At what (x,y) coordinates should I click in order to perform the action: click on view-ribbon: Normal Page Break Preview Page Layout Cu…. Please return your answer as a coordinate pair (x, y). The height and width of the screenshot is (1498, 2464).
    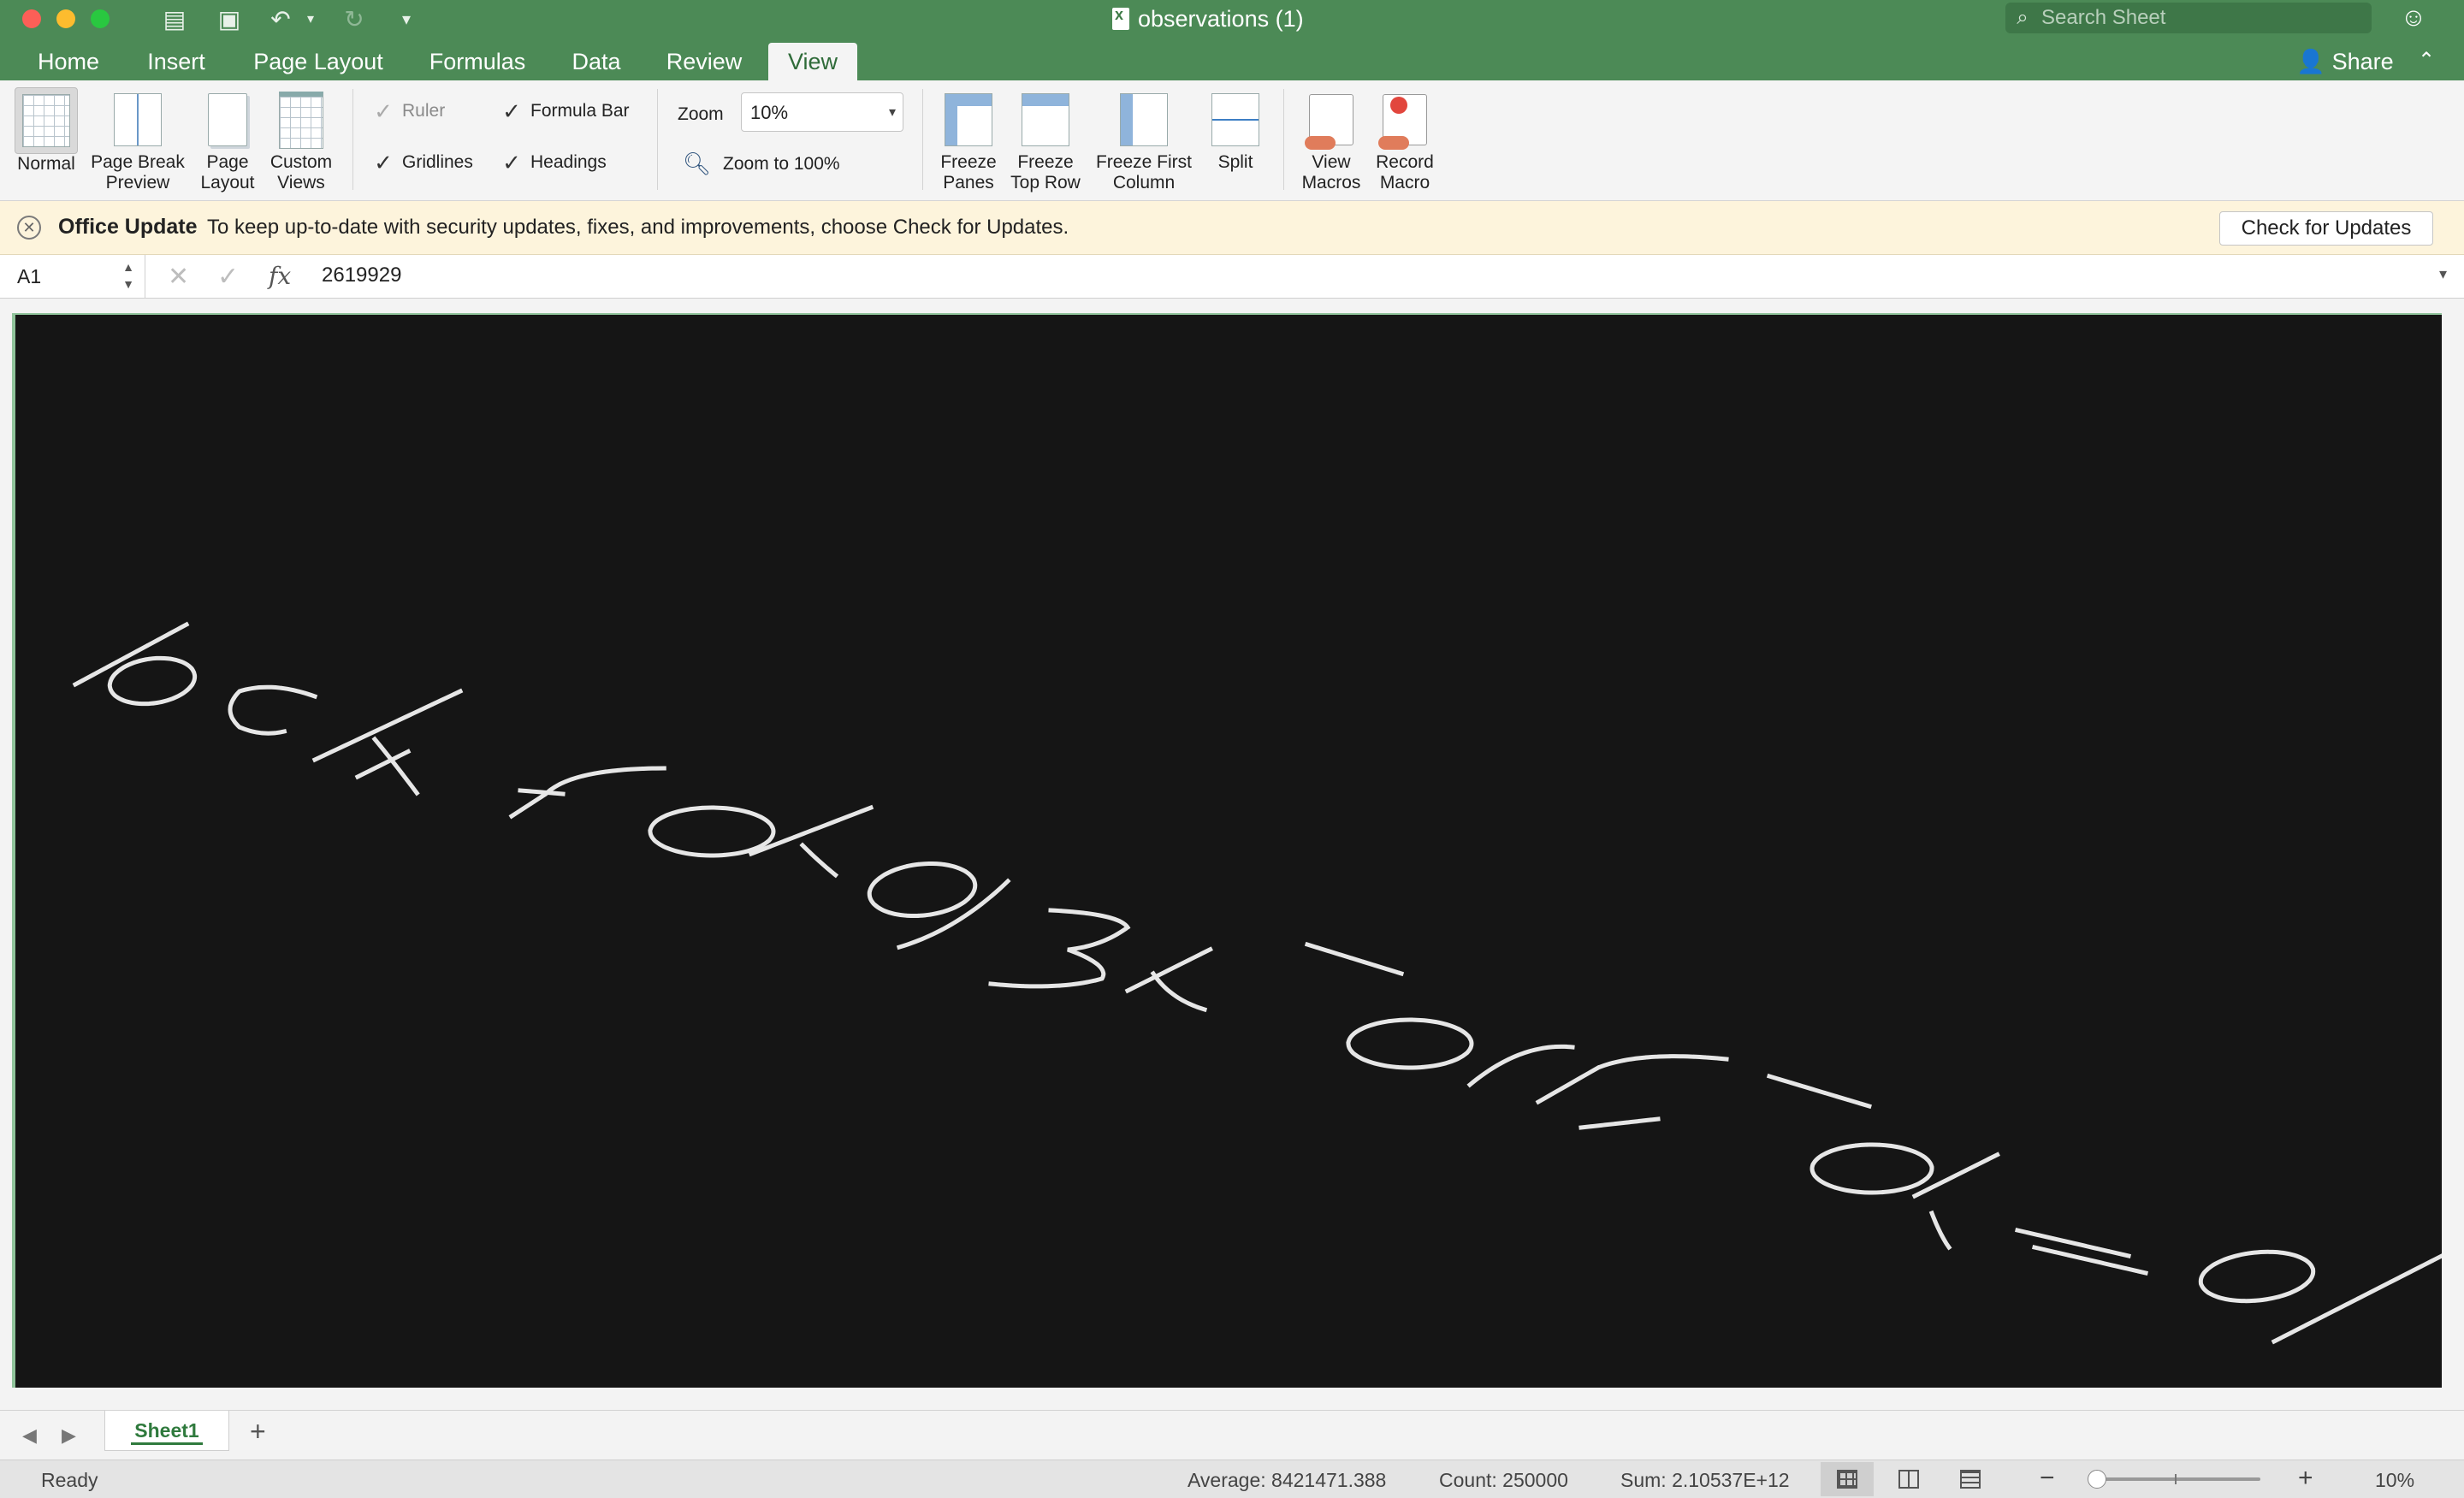
    Looking at the image, I should click on (1232, 141).